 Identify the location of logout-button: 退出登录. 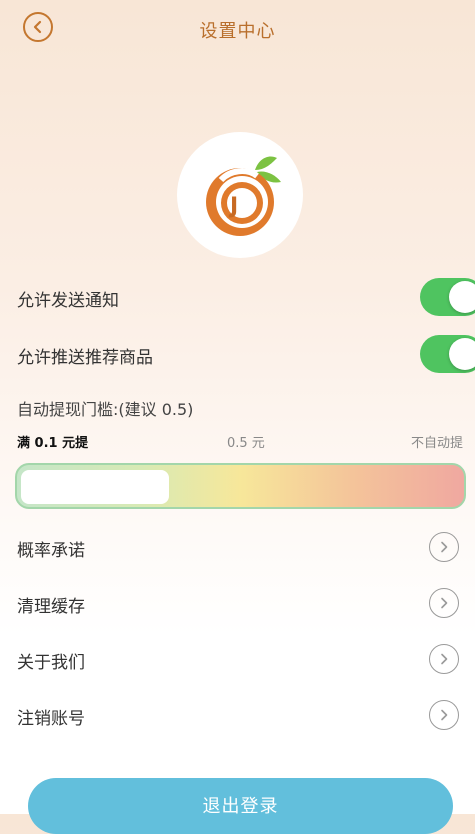
(240, 806).